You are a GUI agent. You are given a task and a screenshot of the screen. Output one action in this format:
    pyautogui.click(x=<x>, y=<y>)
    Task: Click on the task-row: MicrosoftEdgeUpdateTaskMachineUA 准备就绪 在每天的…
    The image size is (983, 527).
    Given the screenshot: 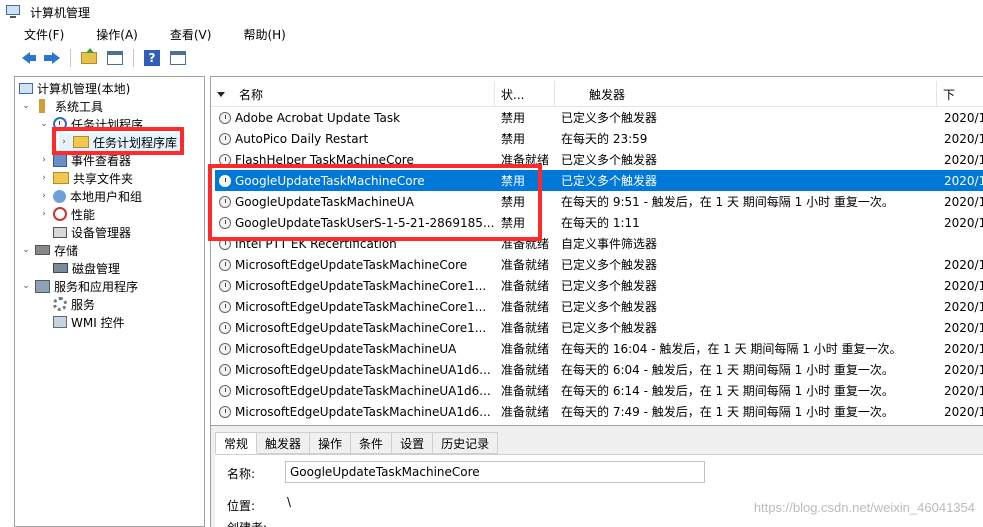 What is the action you would take?
    pyautogui.click(x=599, y=348)
    